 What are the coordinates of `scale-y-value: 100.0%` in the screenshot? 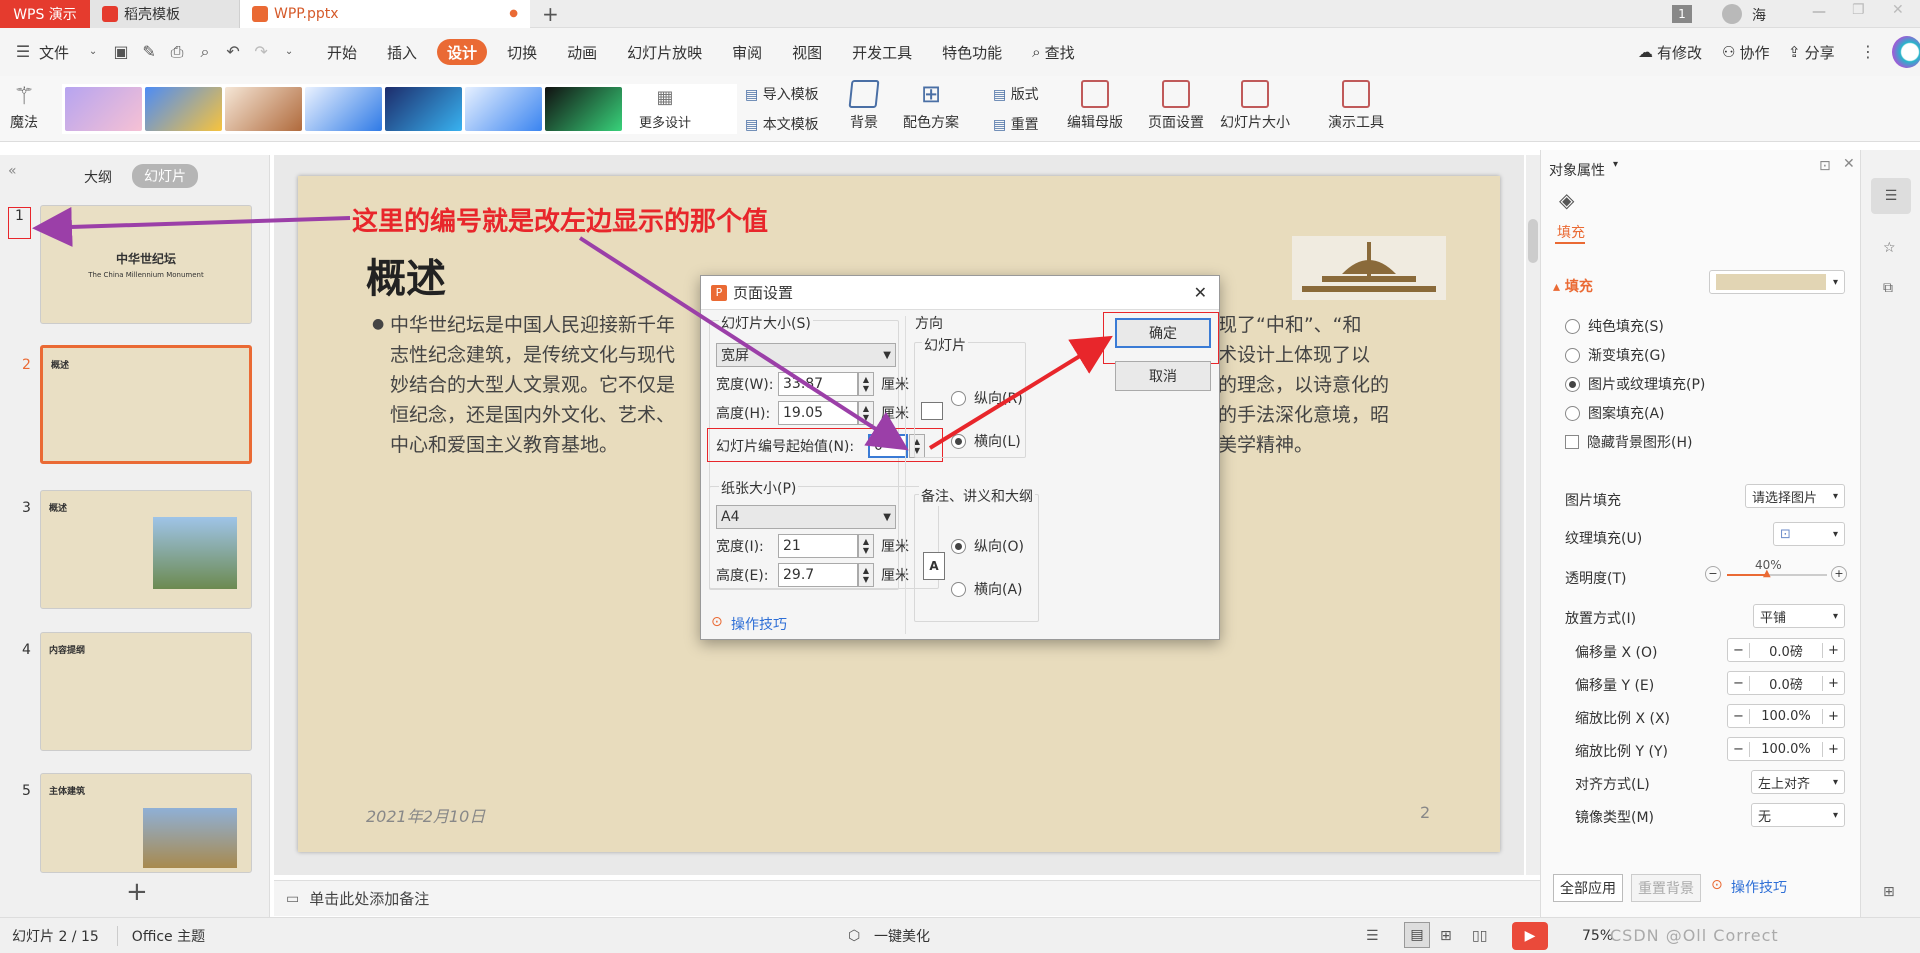 It's located at (1786, 749).